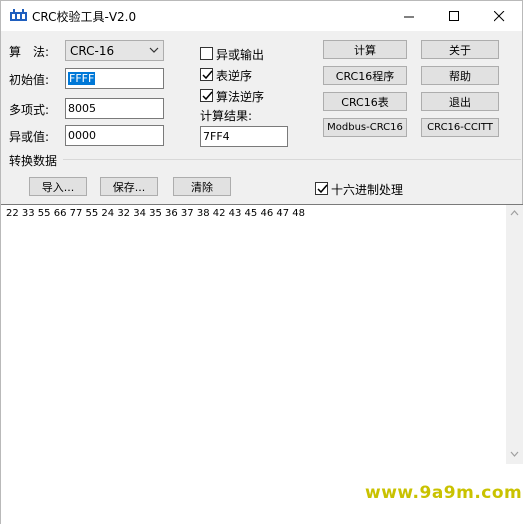 This screenshot has width=523, height=525. What do you see at coordinates (292, 159) in the screenshot?
I see `group-divider` at bounding box center [292, 159].